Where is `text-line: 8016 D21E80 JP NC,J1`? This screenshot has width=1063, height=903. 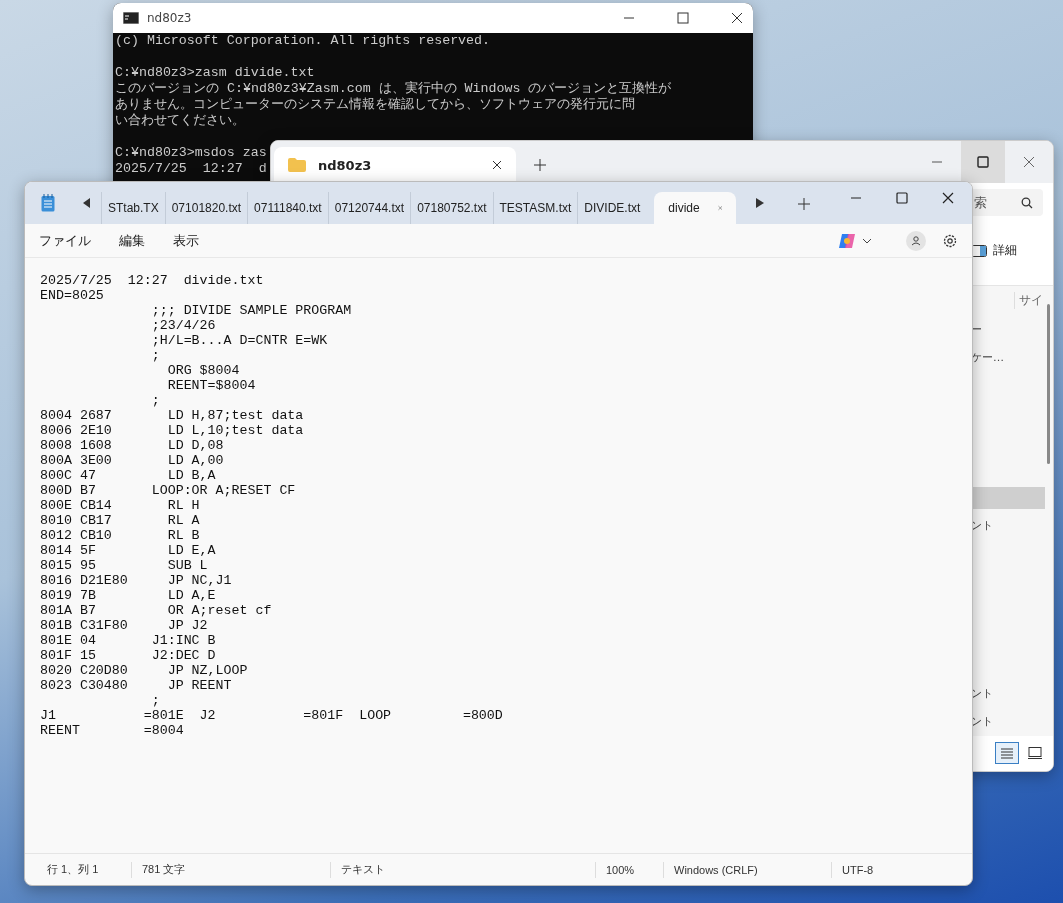
text-line: 8016 D21E80 JP NC,J1 is located at coordinates (136, 580).